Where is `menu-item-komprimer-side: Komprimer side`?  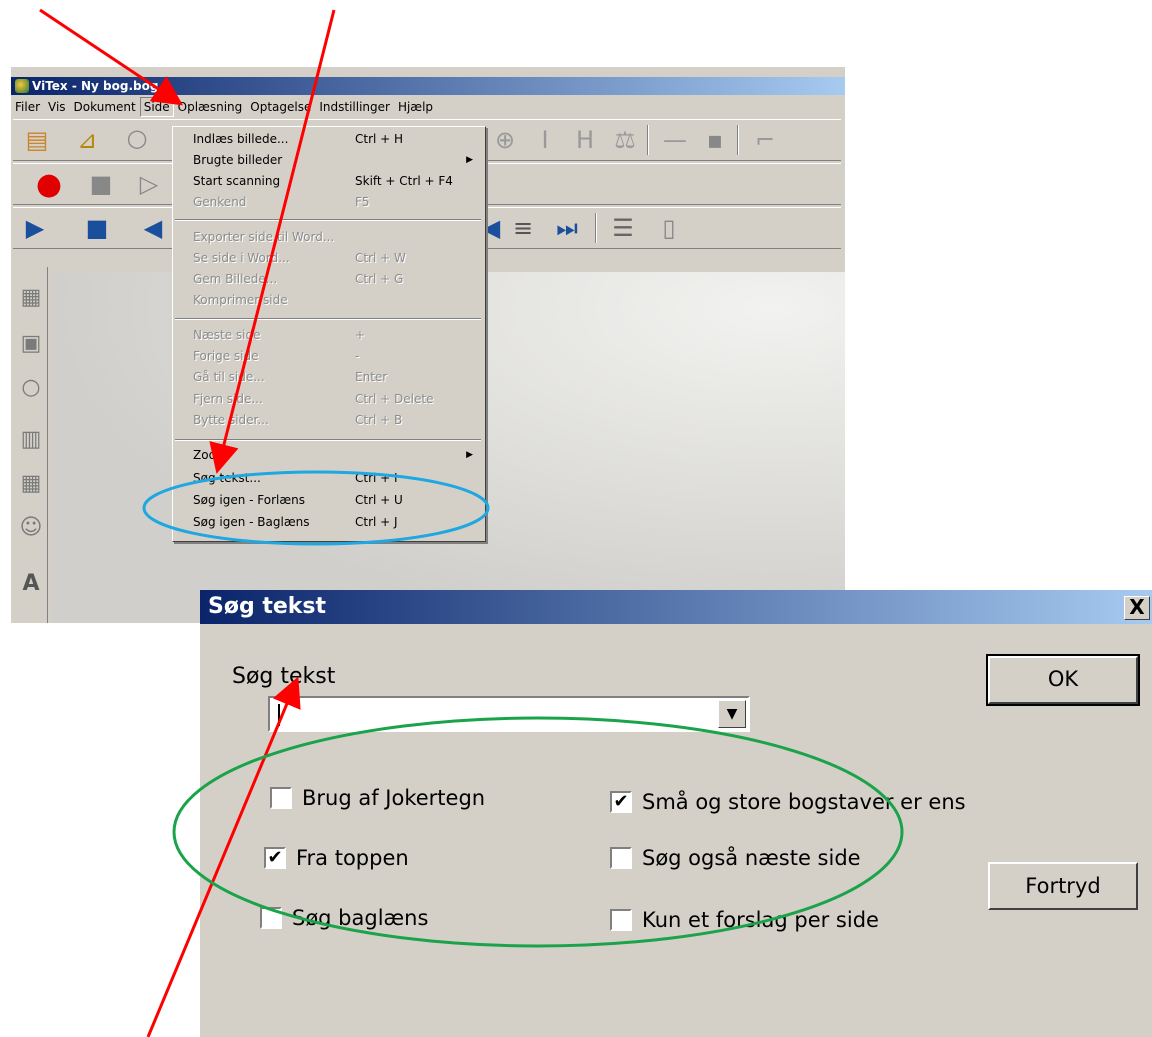
menu-item-komprimer-side: Komprimer side is located at coordinates (329, 300).